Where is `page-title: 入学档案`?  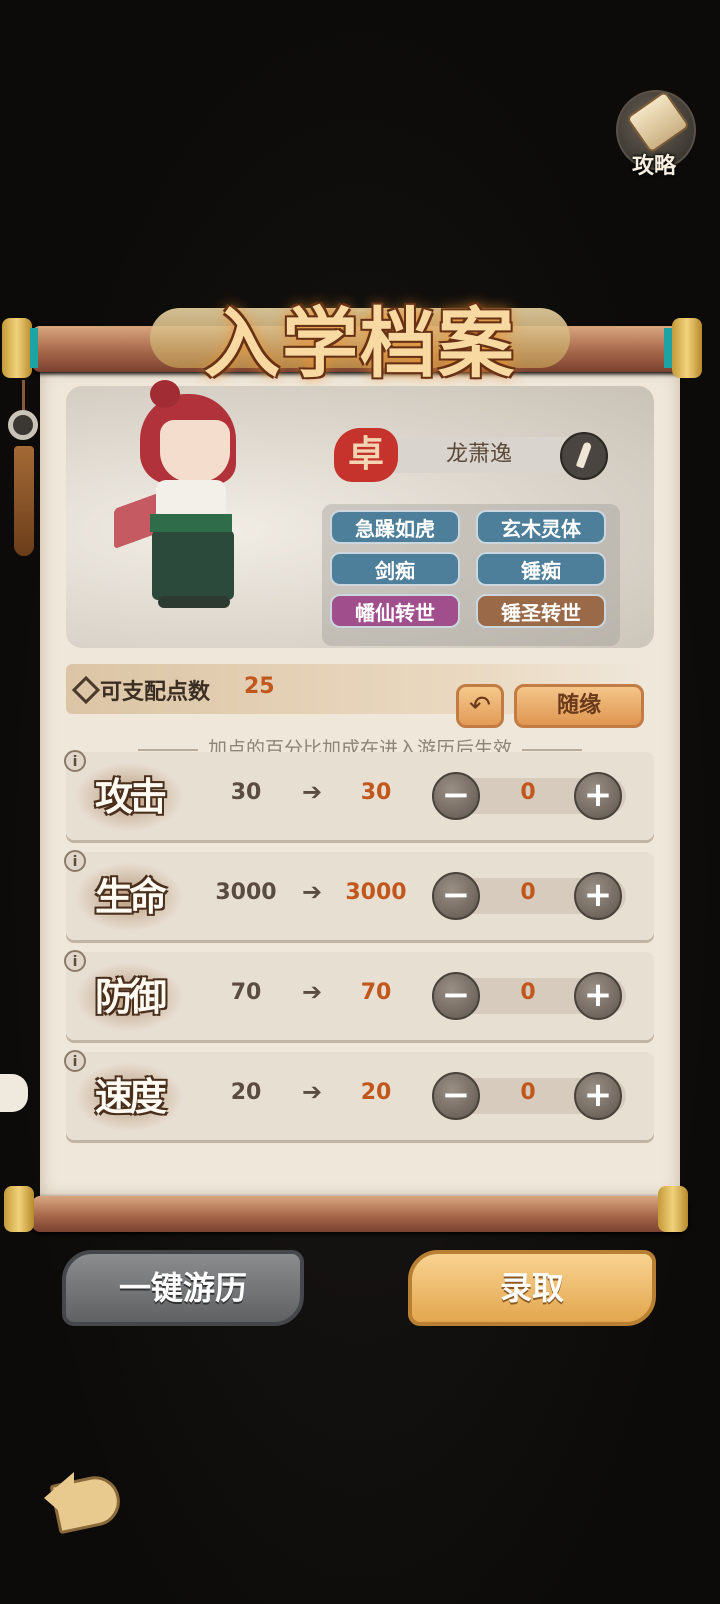
page-title: 入学档案 is located at coordinates (360, 343).